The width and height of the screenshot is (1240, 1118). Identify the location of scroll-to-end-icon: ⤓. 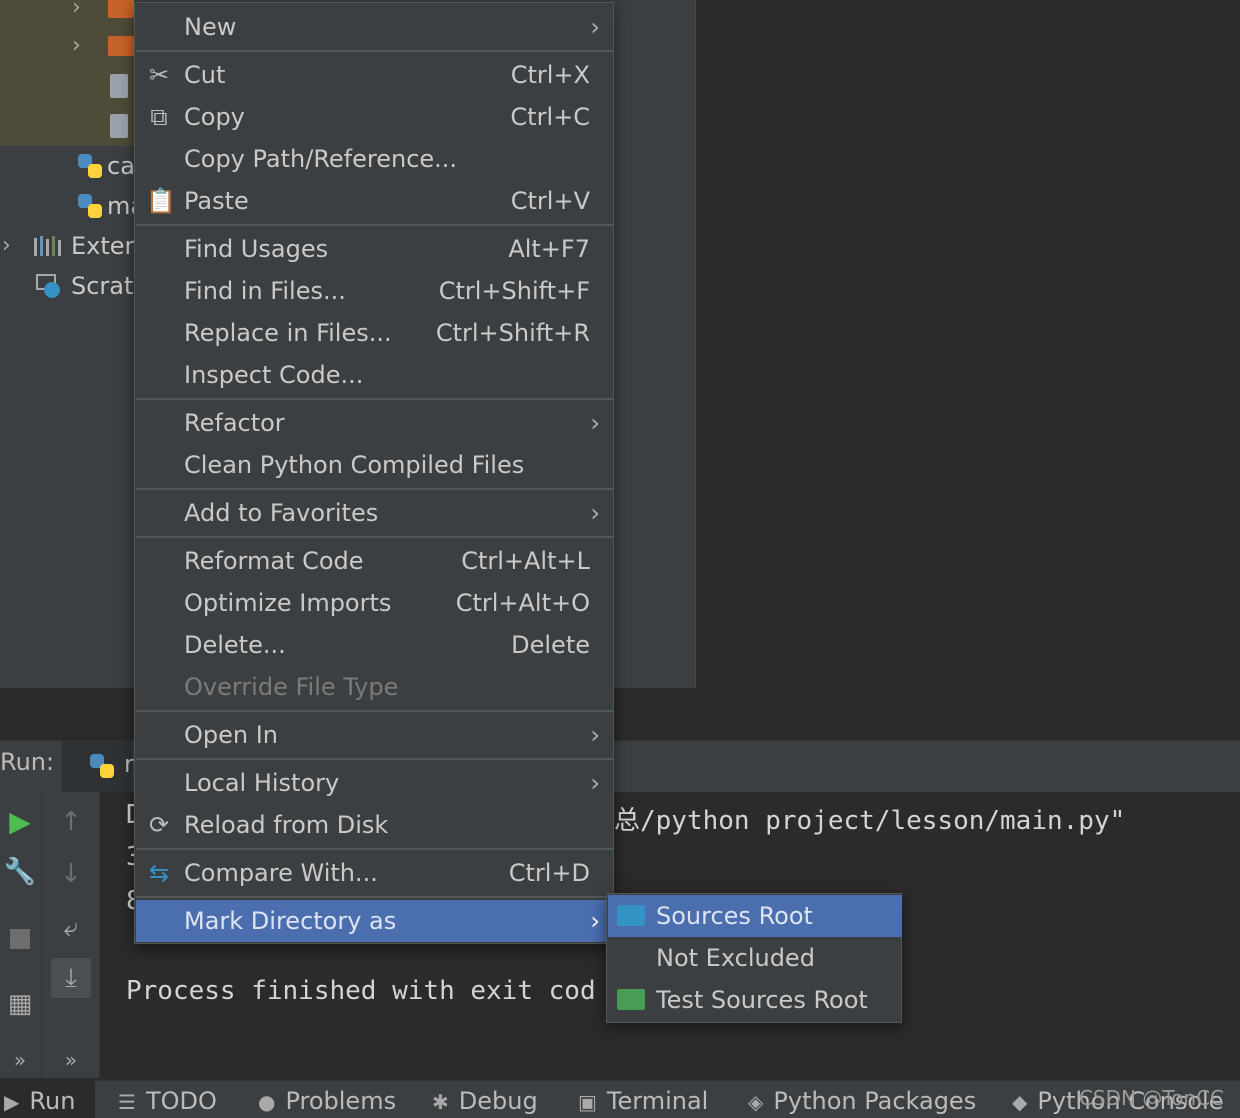
(71, 978).